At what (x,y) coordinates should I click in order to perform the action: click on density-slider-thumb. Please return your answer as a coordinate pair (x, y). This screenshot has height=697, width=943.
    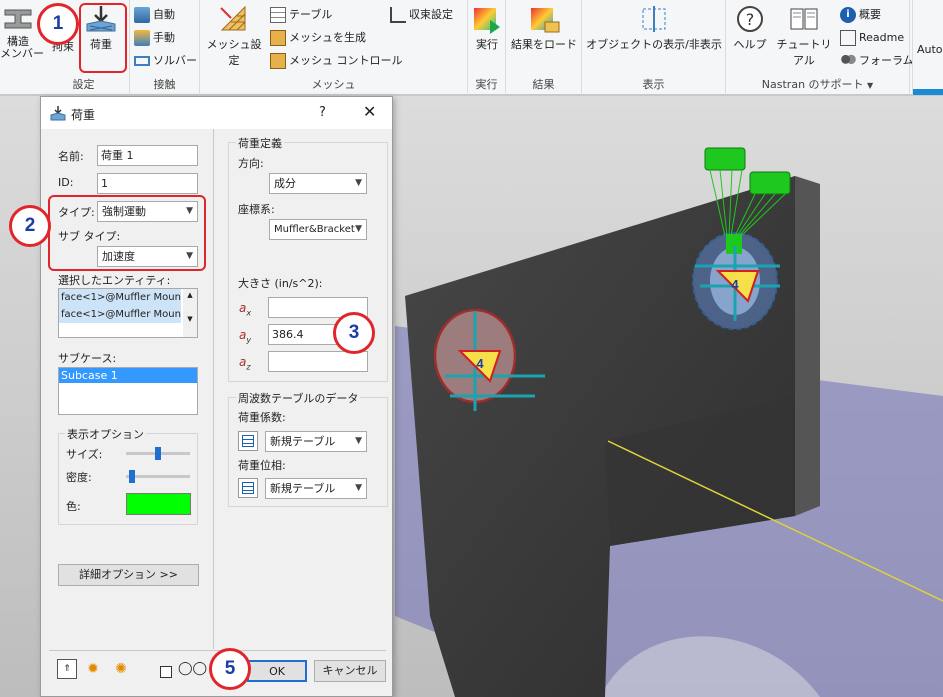
    Looking at the image, I should click on (131, 476).